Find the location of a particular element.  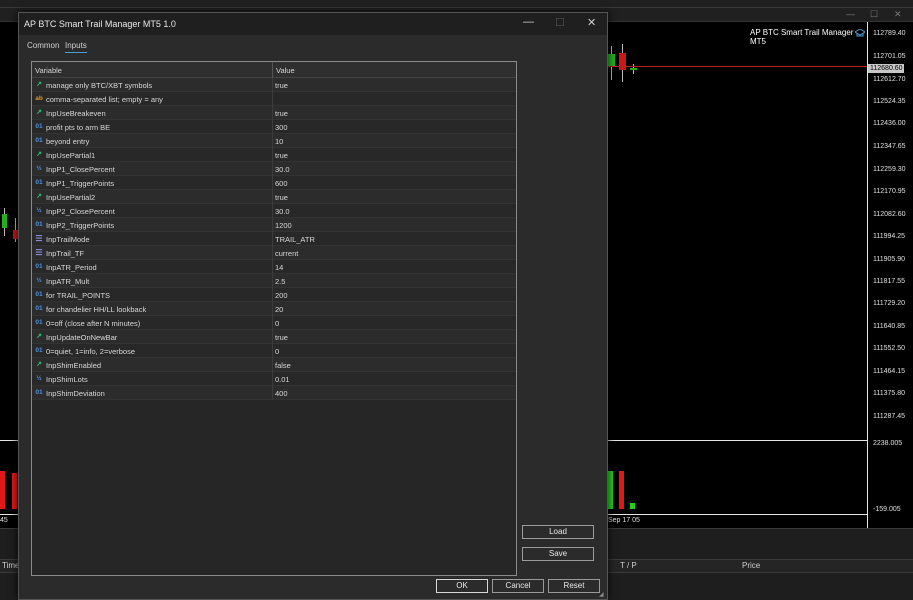

column-price: Price is located at coordinates (751, 565).